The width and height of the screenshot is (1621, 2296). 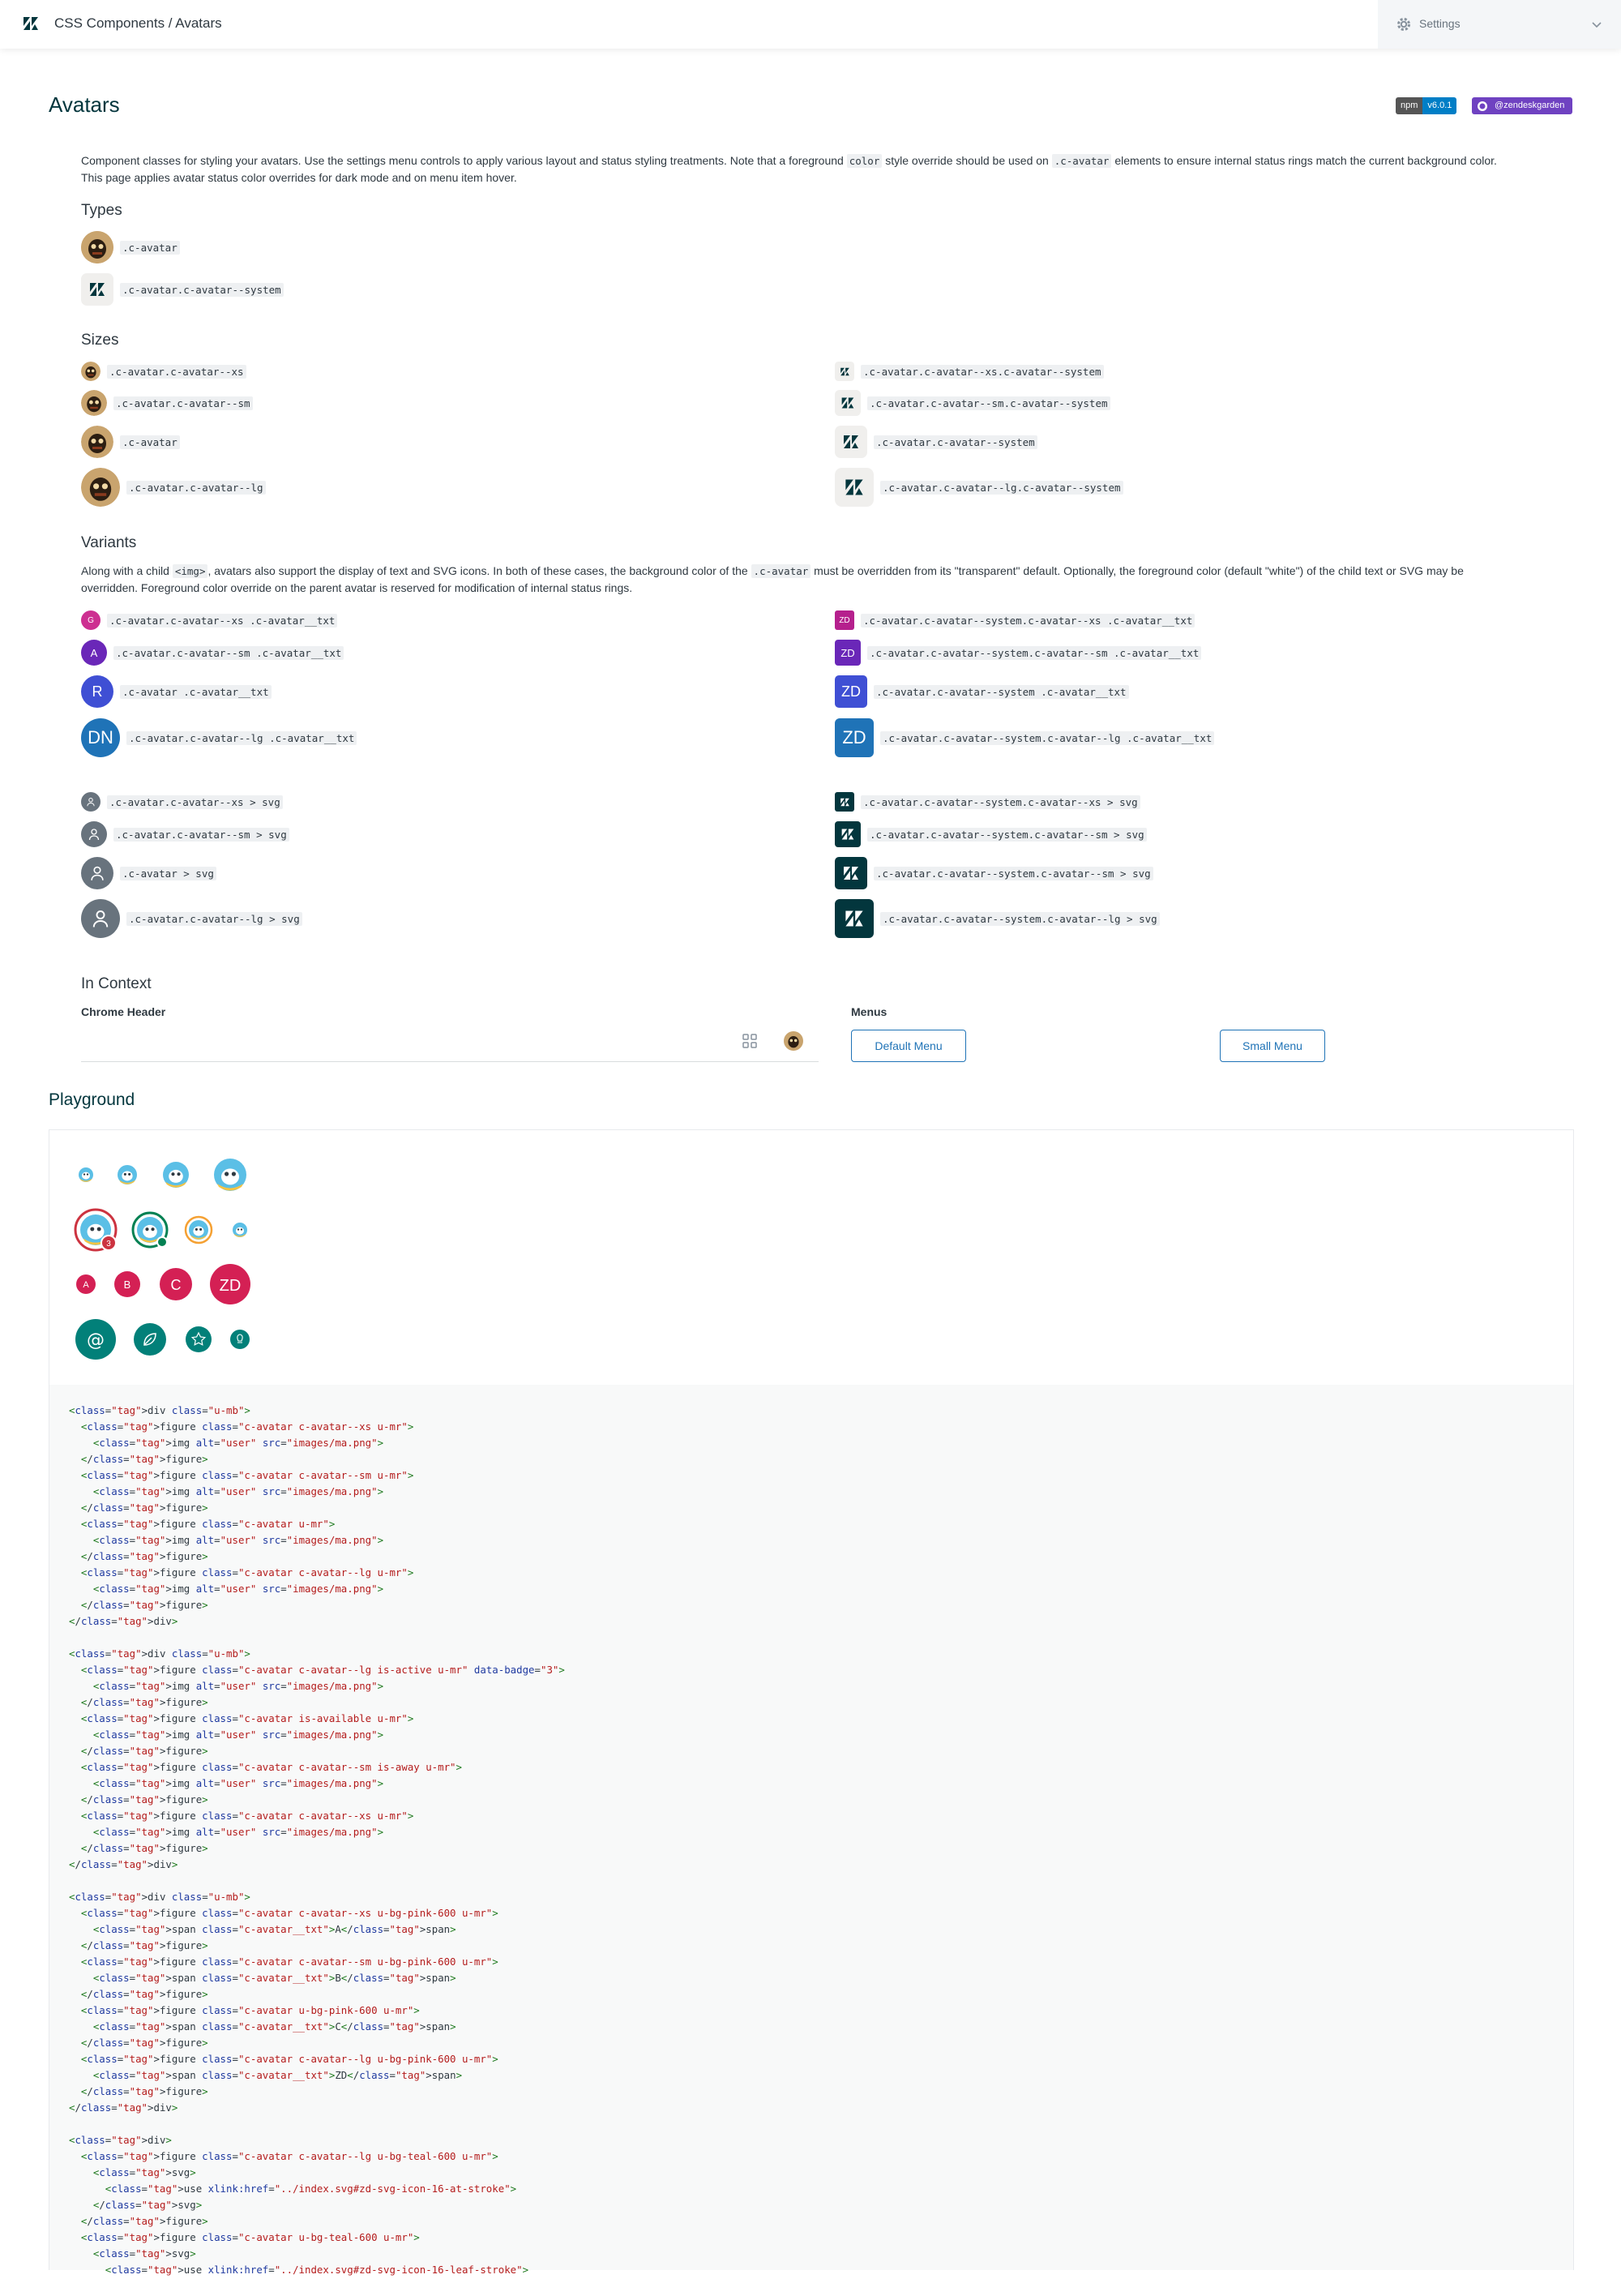 I want to click on svg-avatar-row: .c-avatar > svg, so click(x=148, y=873).